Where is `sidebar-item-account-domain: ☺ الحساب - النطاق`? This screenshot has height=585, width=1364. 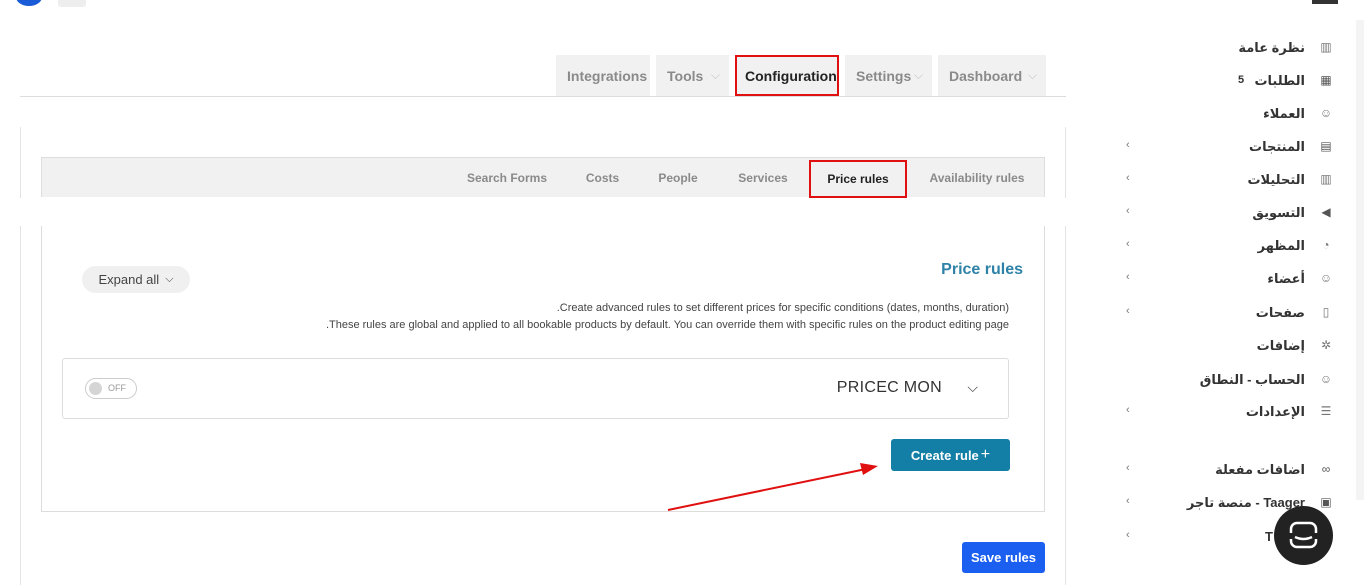 sidebar-item-account-domain: ☺ الحساب - النطاق is located at coordinates (1227, 380).